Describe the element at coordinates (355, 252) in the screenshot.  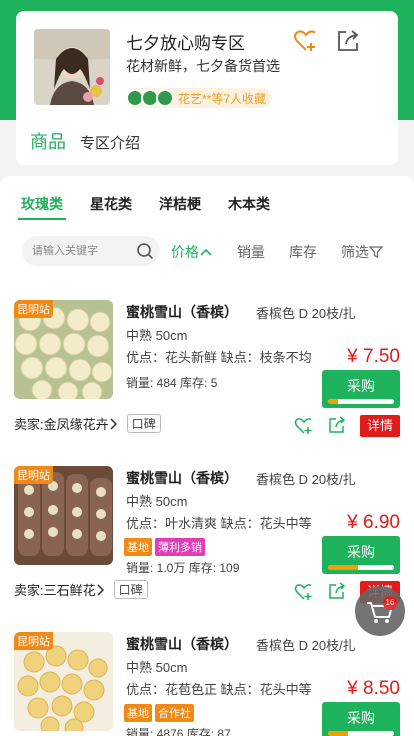
I see `sort-filter-label: 筛选` at that location.